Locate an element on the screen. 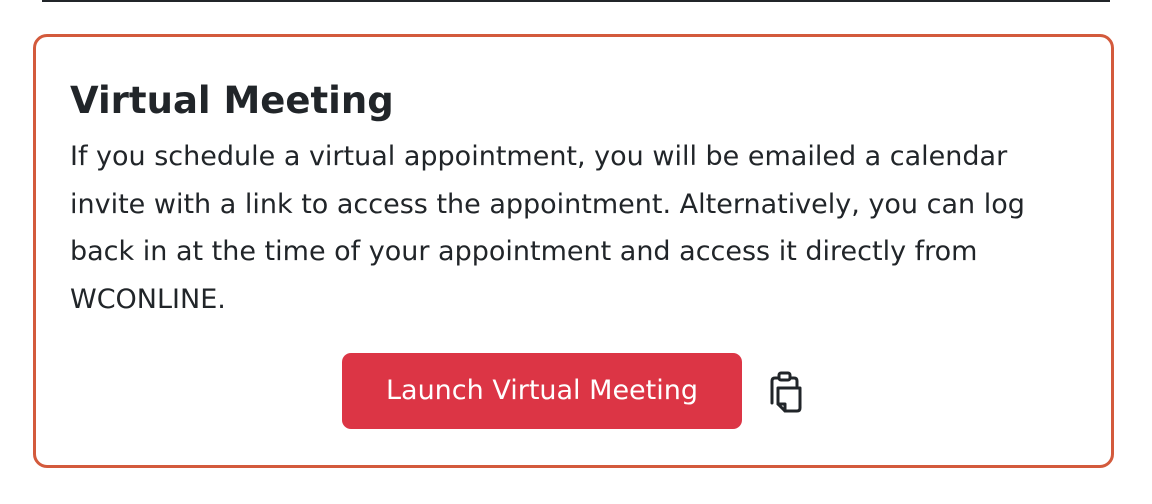  launch-virtual-meeting-button: Launch Virtual Meeting is located at coordinates (542, 391).